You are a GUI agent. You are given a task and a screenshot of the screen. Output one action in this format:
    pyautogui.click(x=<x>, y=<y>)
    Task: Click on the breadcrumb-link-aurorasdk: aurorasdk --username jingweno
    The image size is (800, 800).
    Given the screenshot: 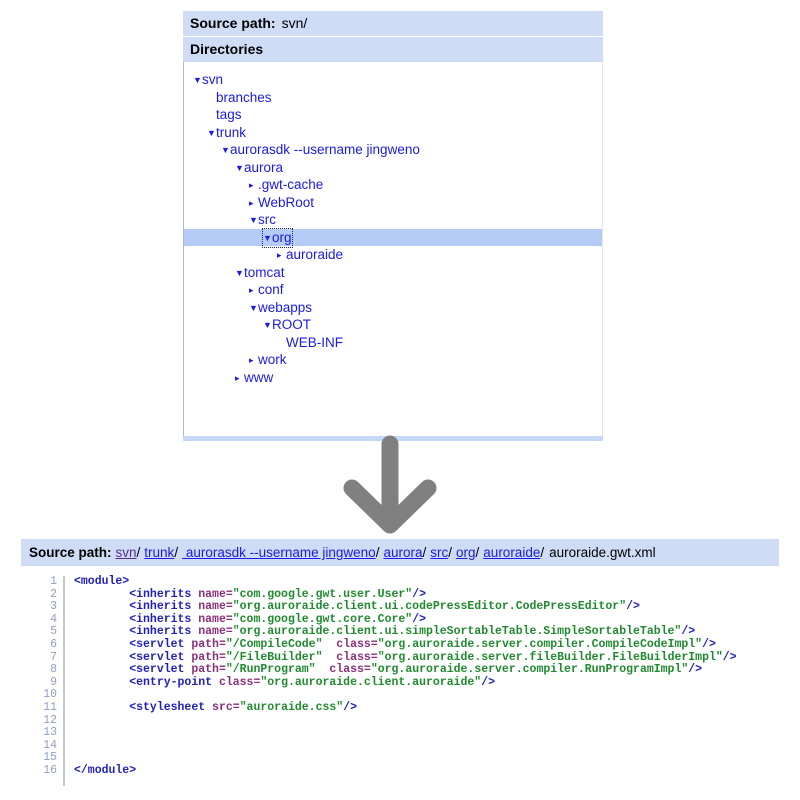 What is the action you would take?
    pyautogui.click(x=279, y=552)
    